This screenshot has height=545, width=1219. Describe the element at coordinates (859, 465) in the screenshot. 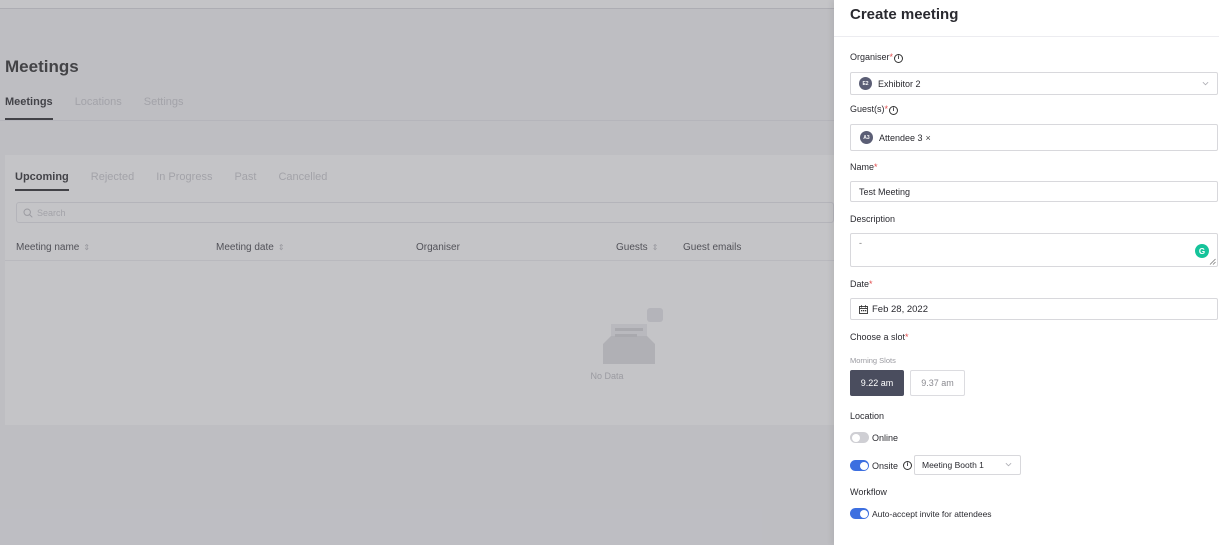

I see `onsite-toggle` at that location.